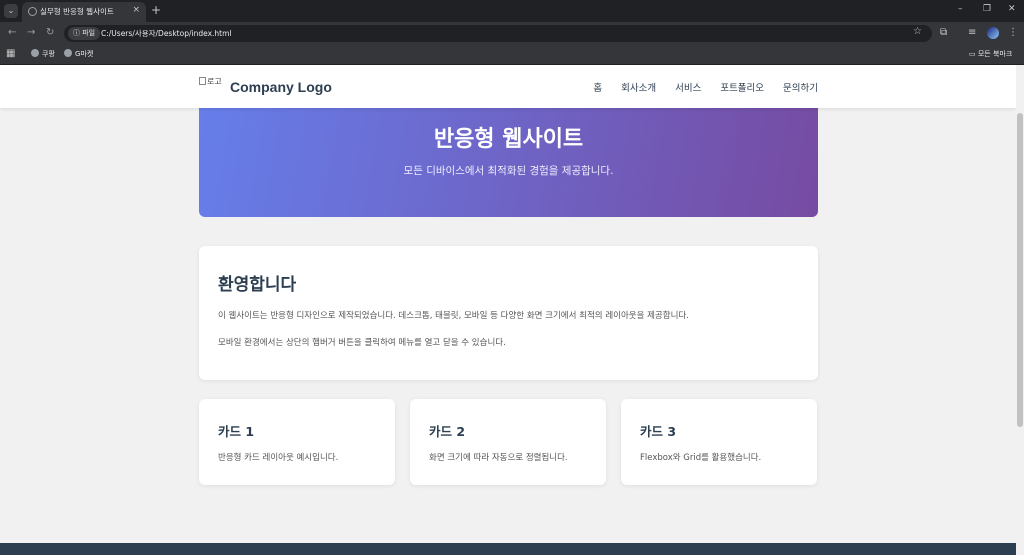 This screenshot has height=555, width=1024. What do you see at coordinates (800, 87) in the screenshot?
I see `nav-item-contact: 문의하기` at bounding box center [800, 87].